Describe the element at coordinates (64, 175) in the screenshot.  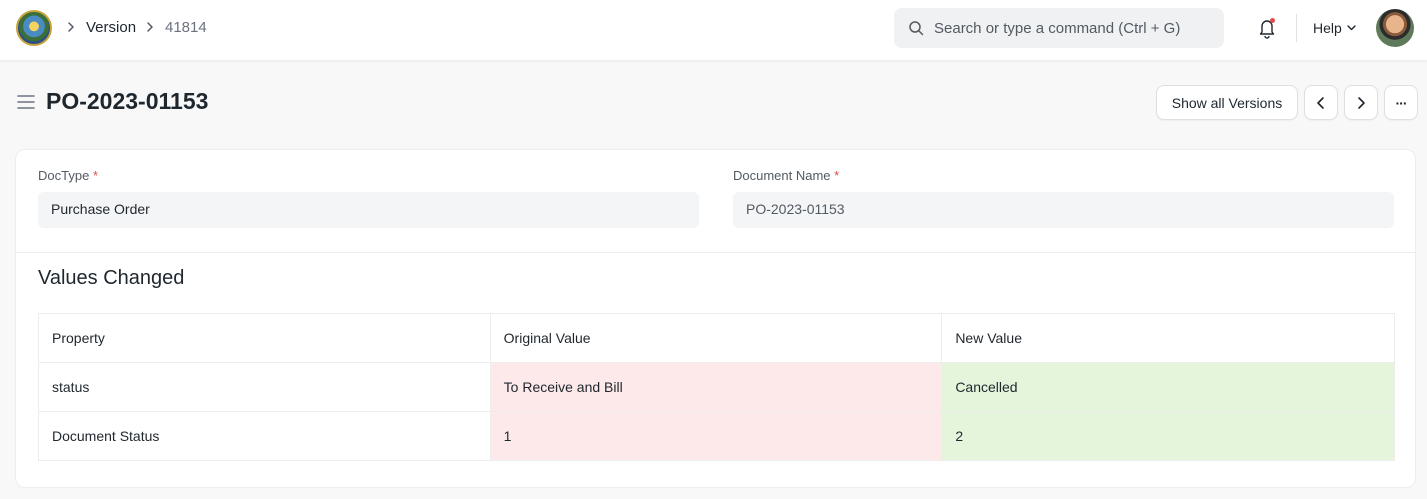
I see `doctype-label-text: DocType` at that location.